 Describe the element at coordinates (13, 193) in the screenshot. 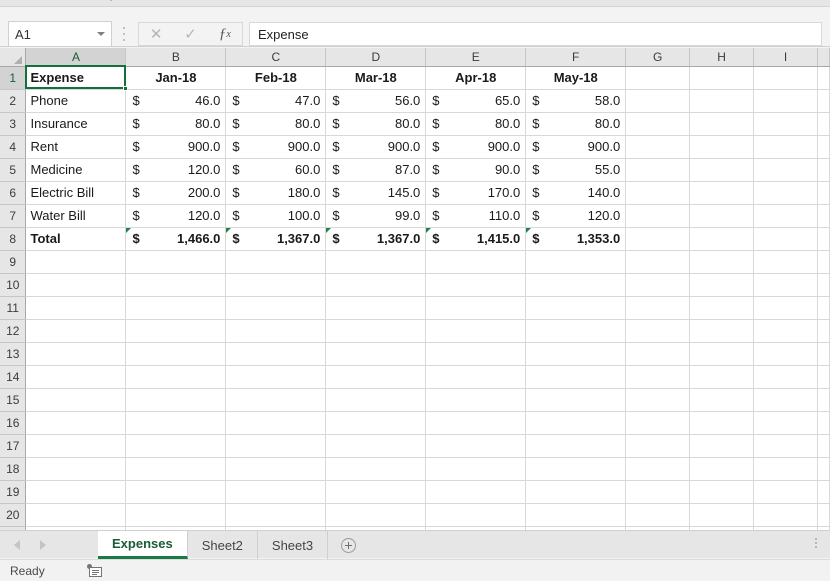

I see `row-header-6: 6` at that location.